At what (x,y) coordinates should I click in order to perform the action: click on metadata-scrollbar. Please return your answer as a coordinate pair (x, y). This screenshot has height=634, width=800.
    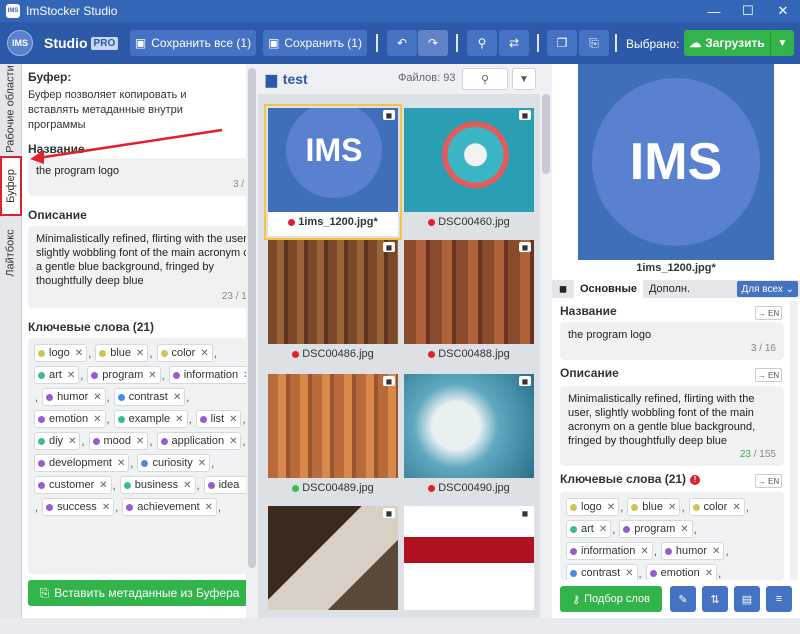
    Looking at the image, I should click on (794, 440).